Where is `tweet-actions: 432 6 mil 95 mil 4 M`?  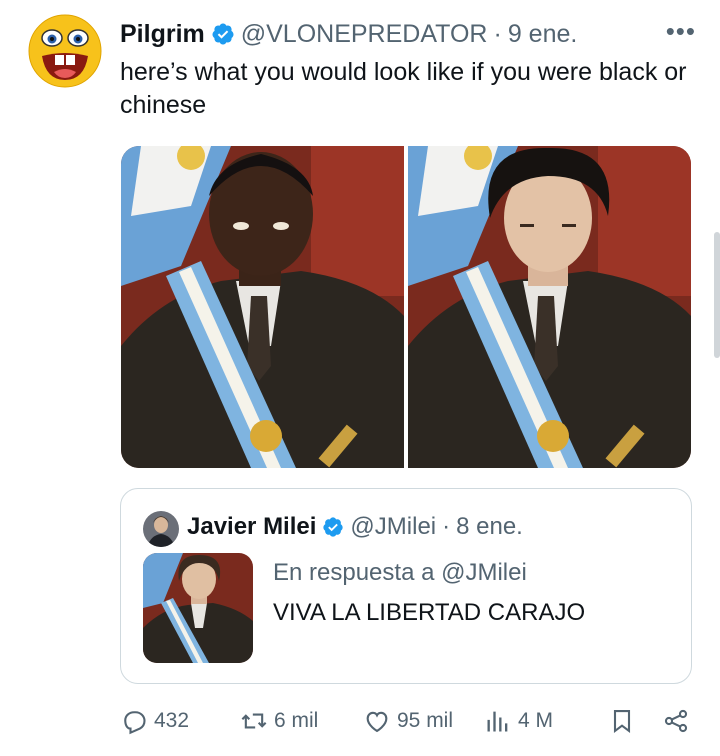
tweet-actions: 432 6 mil 95 mil 4 M is located at coordinates (407, 721).